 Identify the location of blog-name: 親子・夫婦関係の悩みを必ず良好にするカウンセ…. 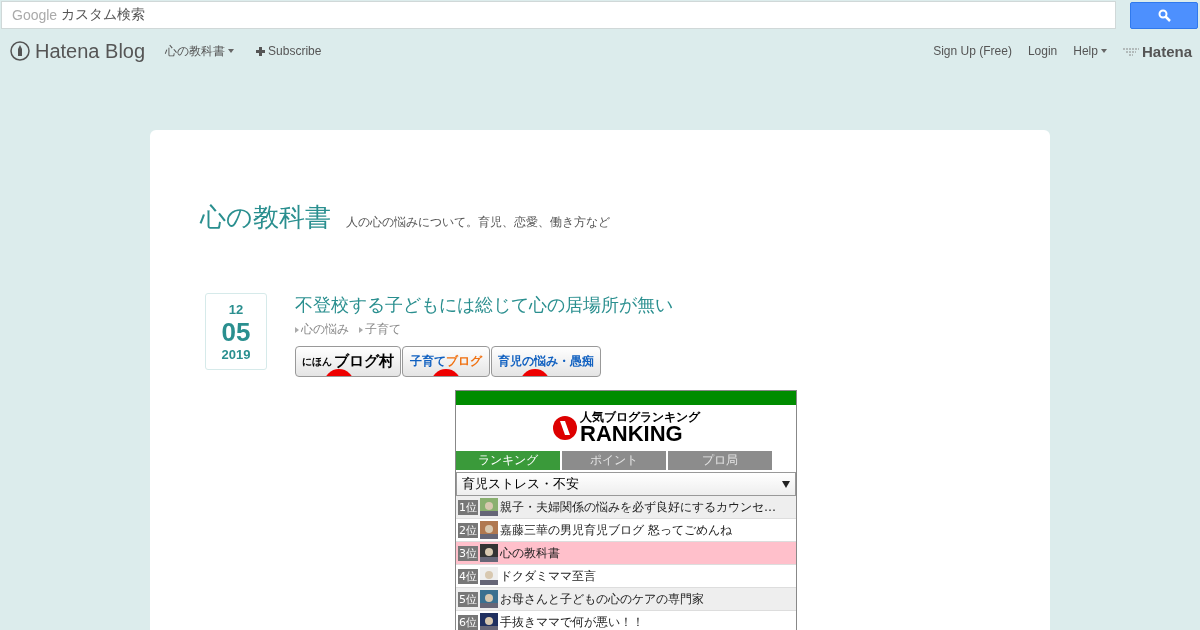
(638, 507).